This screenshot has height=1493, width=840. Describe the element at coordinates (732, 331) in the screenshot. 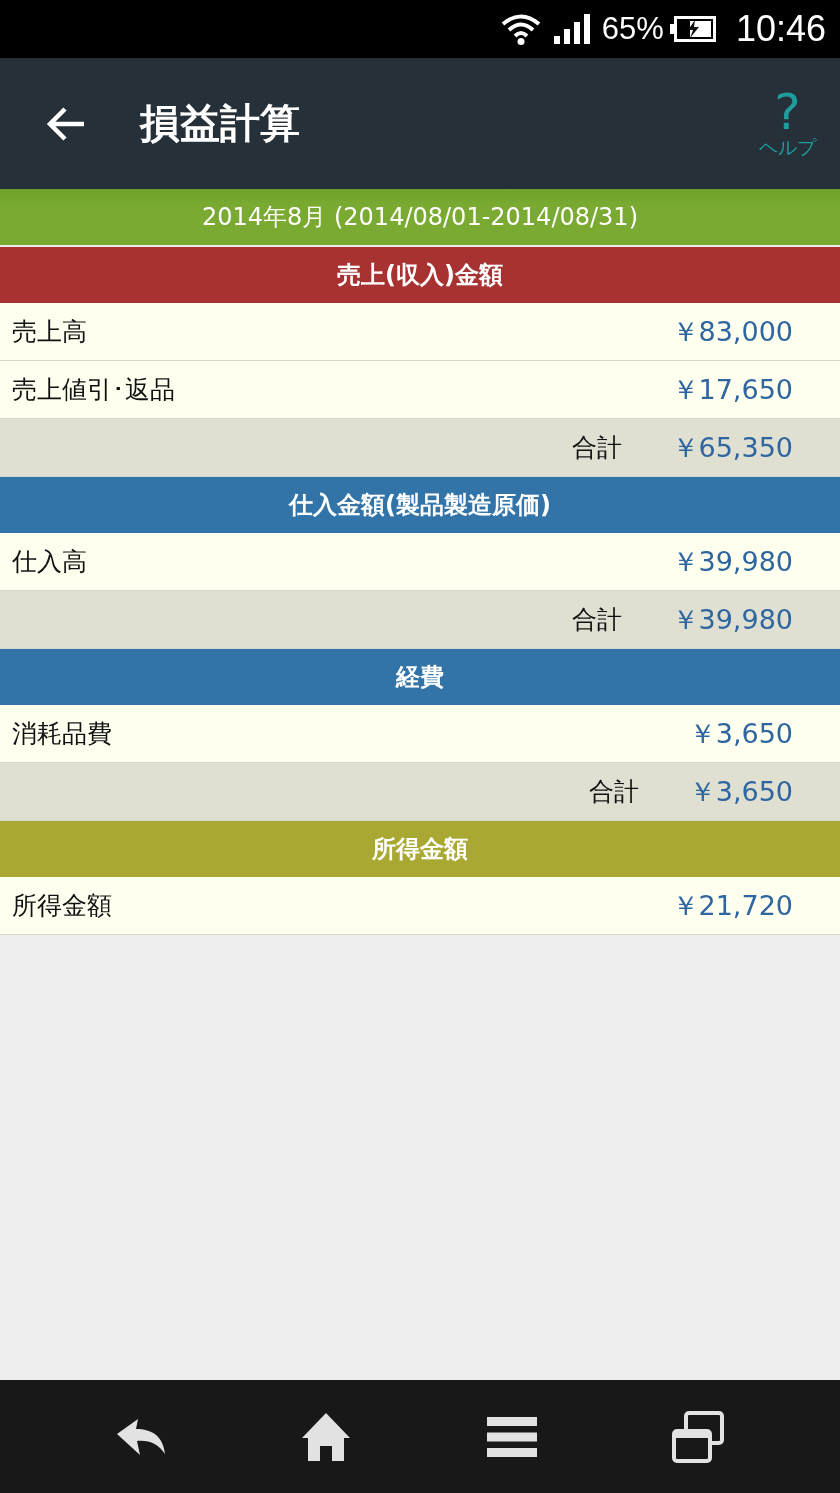

I see `amount-value: ￥83,000` at that location.